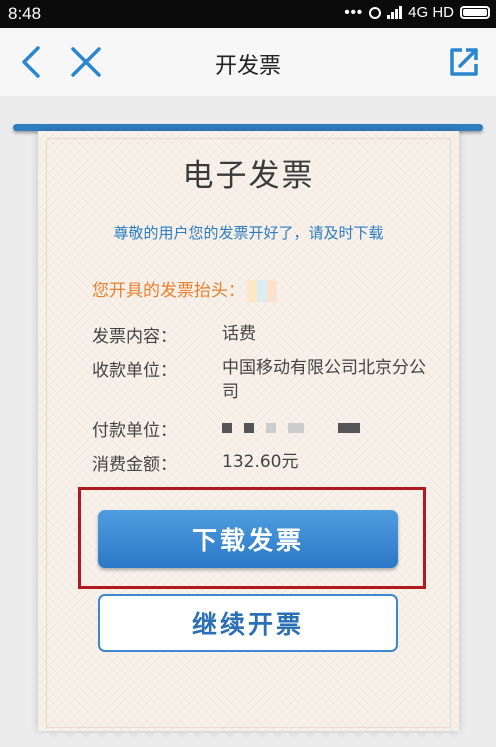 The width and height of the screenshot is (496, 747). I want to click on row-label: 消费金额：, so click(134, 465).